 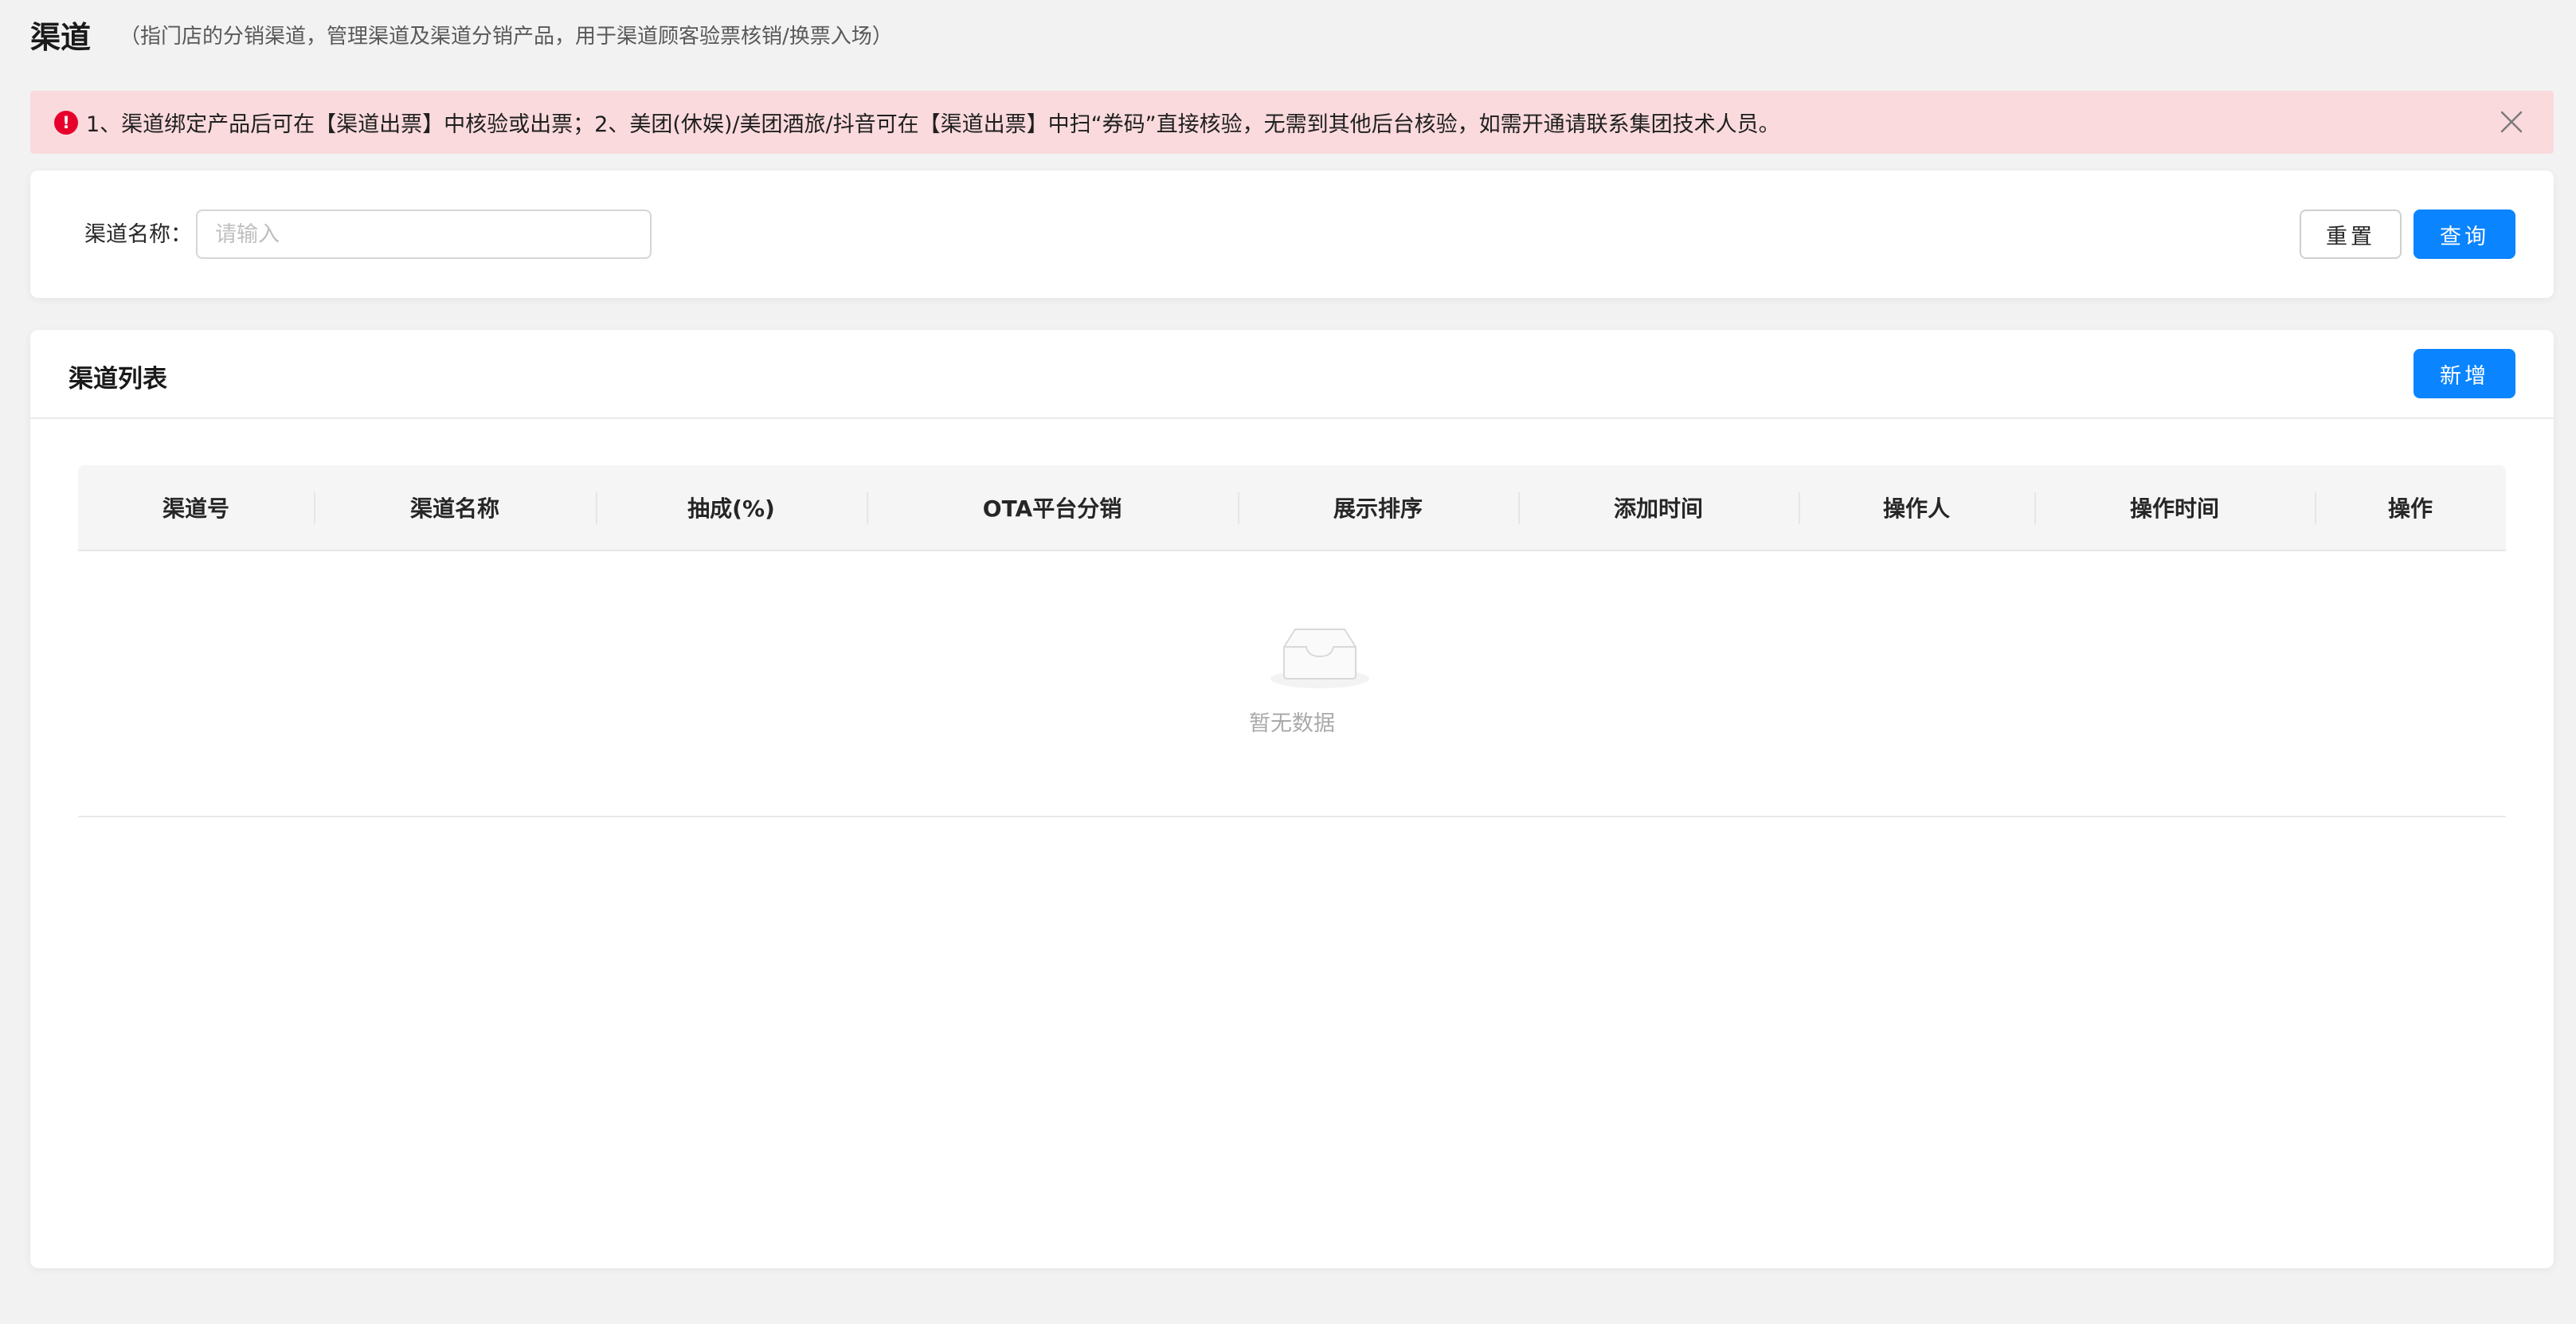 What do you see at coordinates (424, 234) in the screenshot?
I see `channel-name-input` at bounding box center [424, 234].